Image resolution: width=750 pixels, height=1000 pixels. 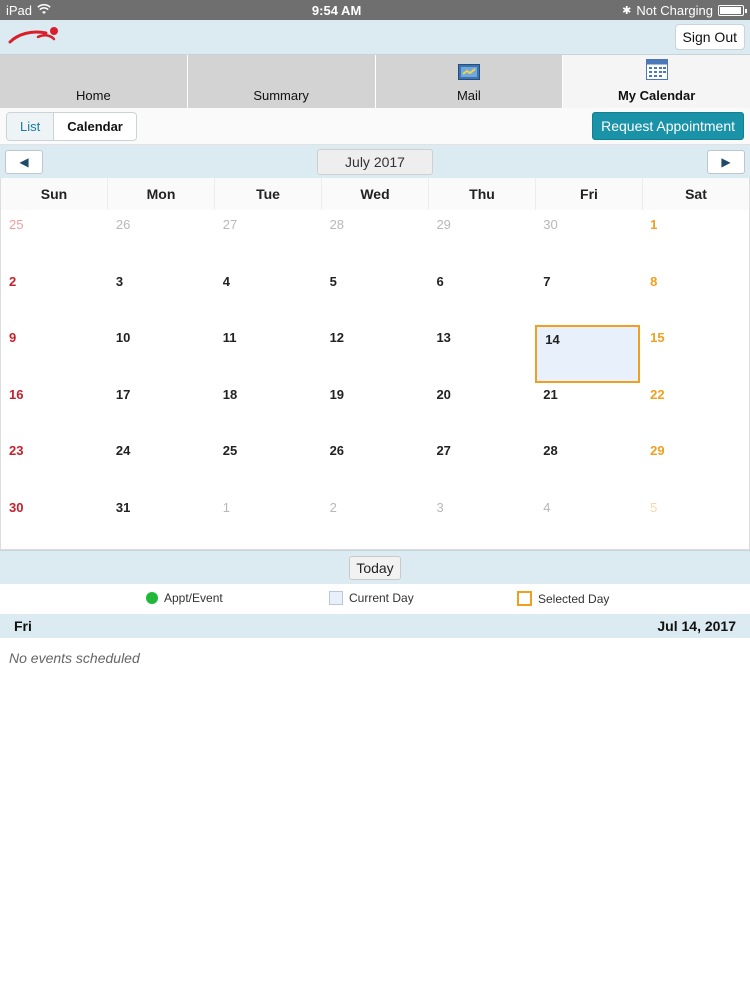 What do you see at coordinates (695, 351) in the screenshot?
I see `calendar-day-cell: 15` at bounding box center [695, 351].